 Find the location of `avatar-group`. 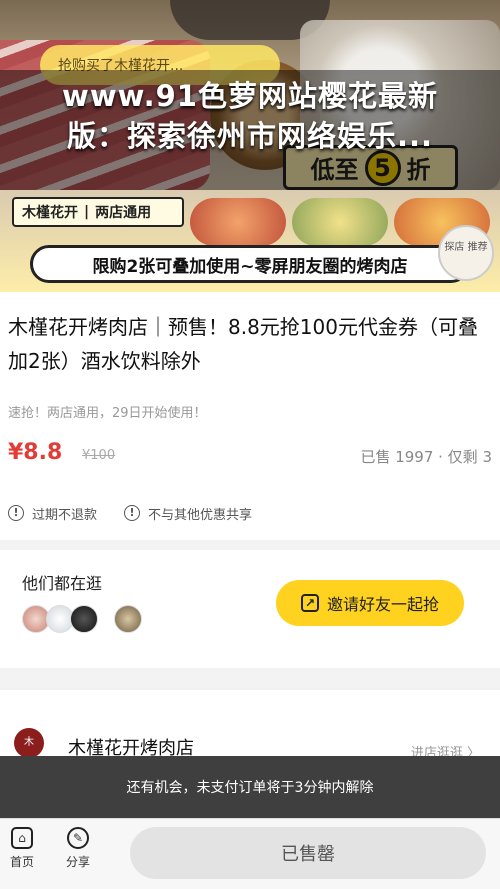

avatar-group is located at coordinates (82, 620).